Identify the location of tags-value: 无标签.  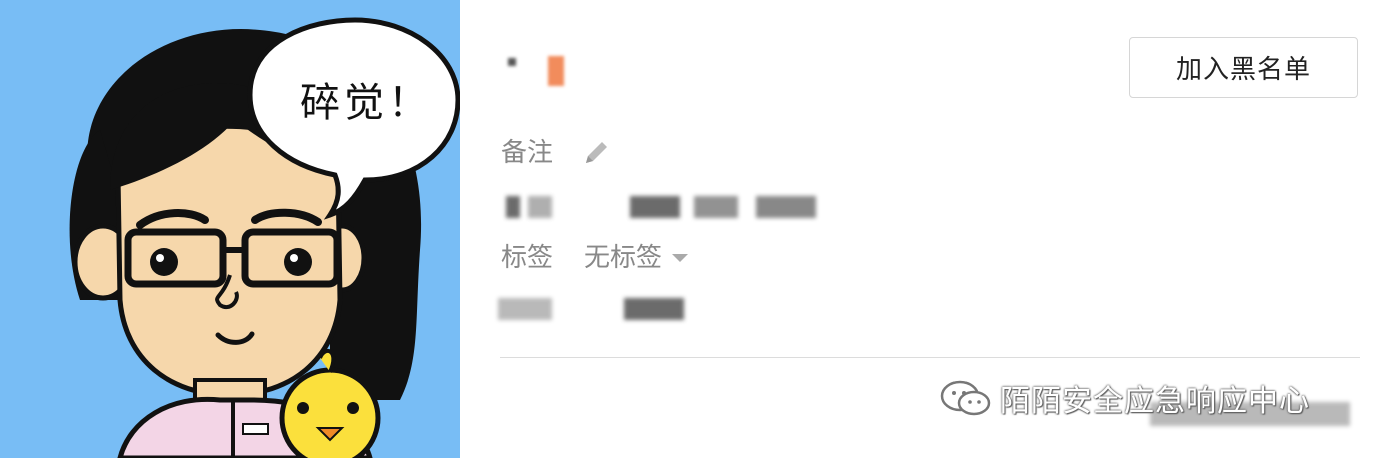
(623, 258).